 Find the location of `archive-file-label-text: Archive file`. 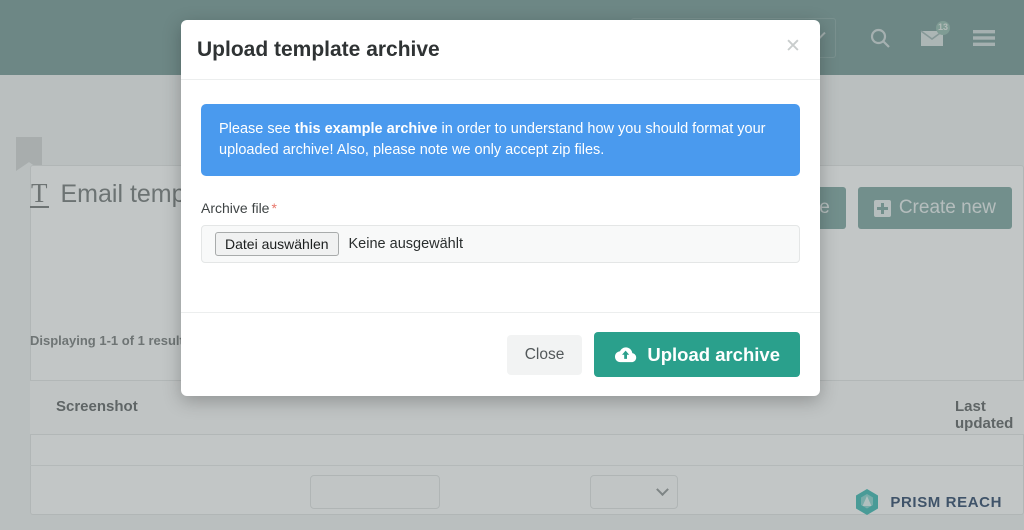

archive-file-label-text: Archive file is located at coordinates (235, 208).